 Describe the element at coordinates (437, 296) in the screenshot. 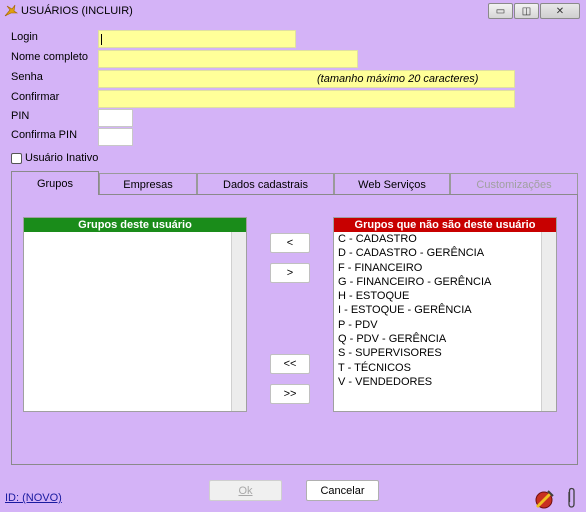

I see `list-item: H - ESTOQUE` at that location.